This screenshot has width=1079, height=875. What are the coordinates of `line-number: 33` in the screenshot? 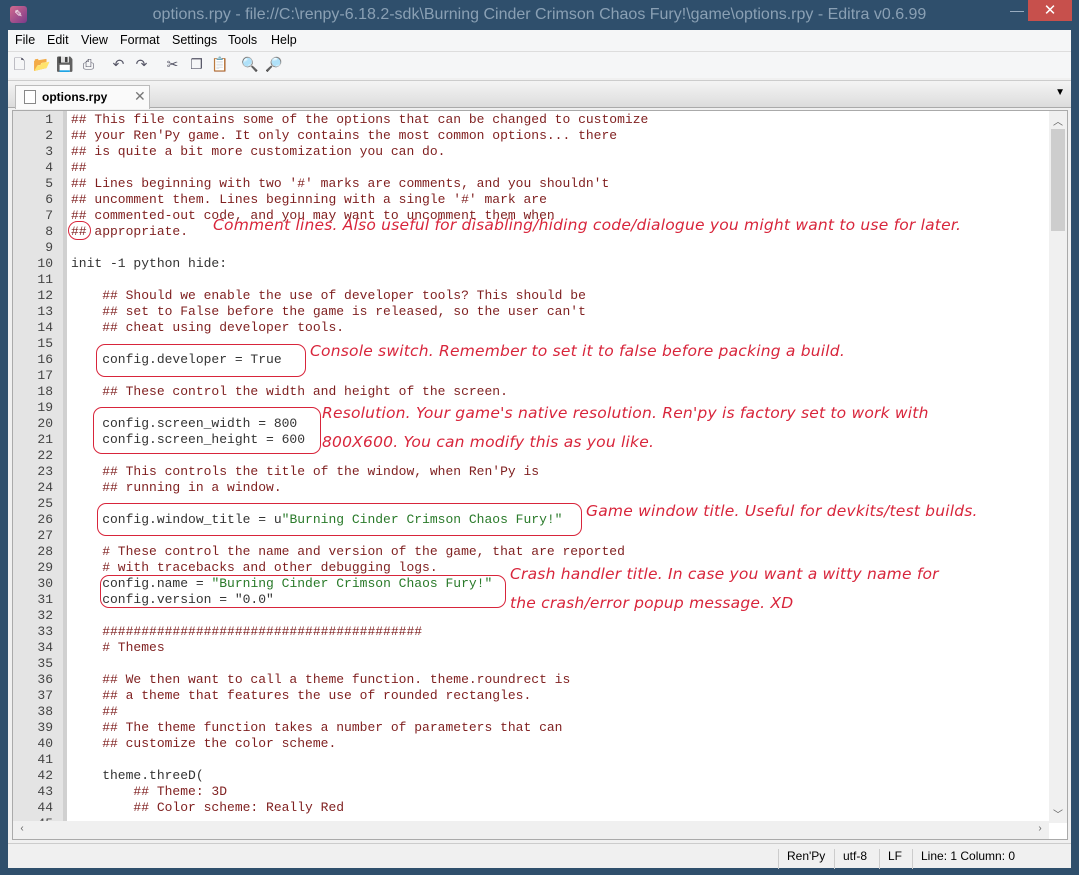 It's located at (45, 631).